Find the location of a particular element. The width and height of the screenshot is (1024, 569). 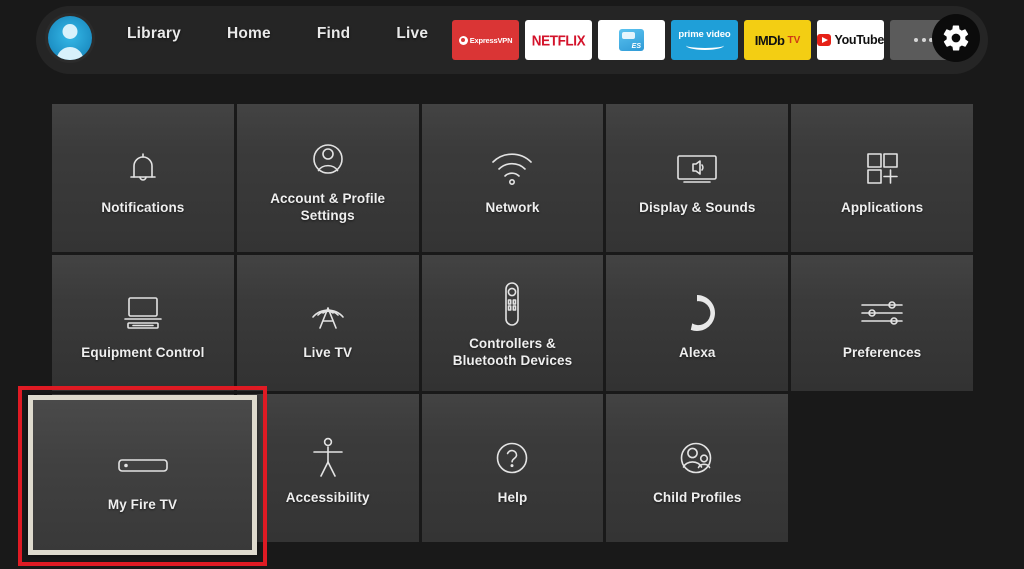

settings-tile-help: Help is located at coordinates (512, 468).